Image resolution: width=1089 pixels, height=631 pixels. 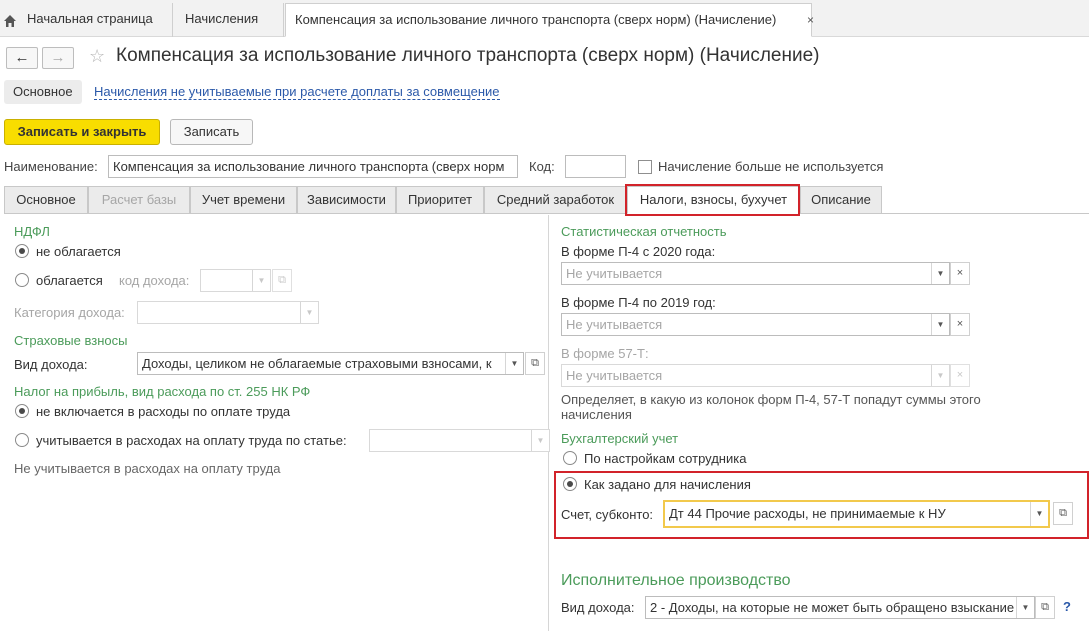 What do you see at coordinates (644, 231) in the screenshot?
I see `stats-header: Статистическая отчетность` at bounding box center [644, 231].